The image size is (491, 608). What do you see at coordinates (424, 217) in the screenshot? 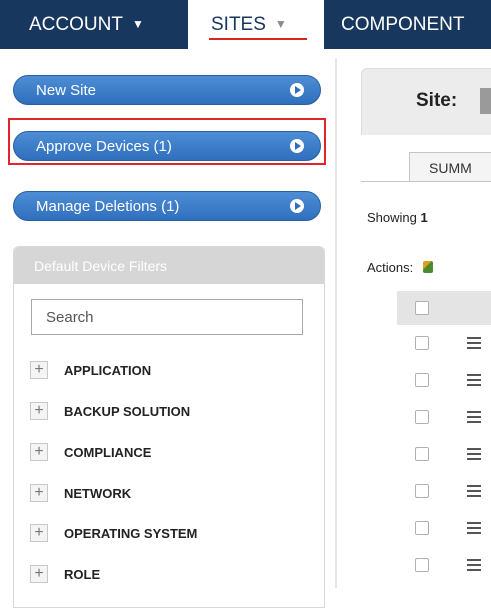
I see `showing-count: 1` at bounding box center [424, 217].